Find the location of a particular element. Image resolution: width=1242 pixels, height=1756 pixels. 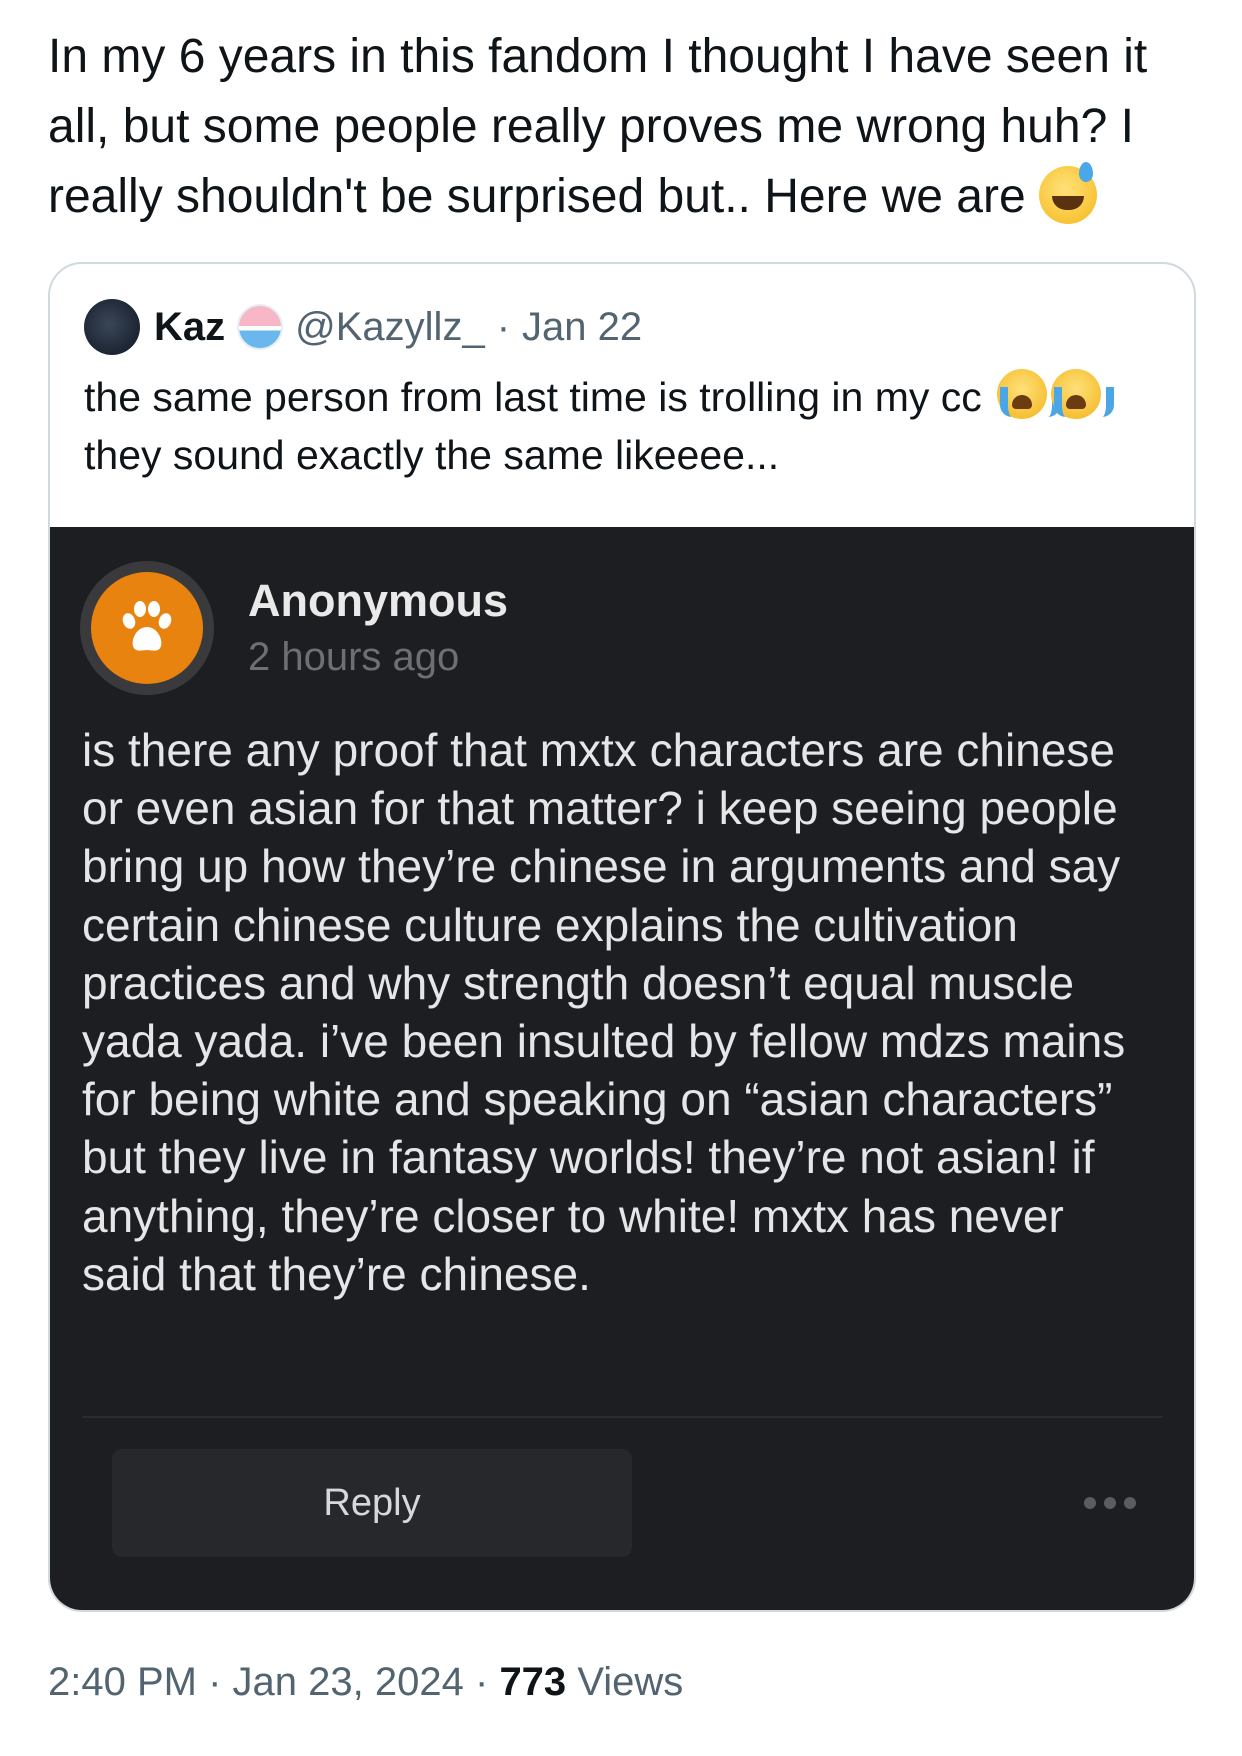

more-options-icon is located at coordinates (1111, 1503).